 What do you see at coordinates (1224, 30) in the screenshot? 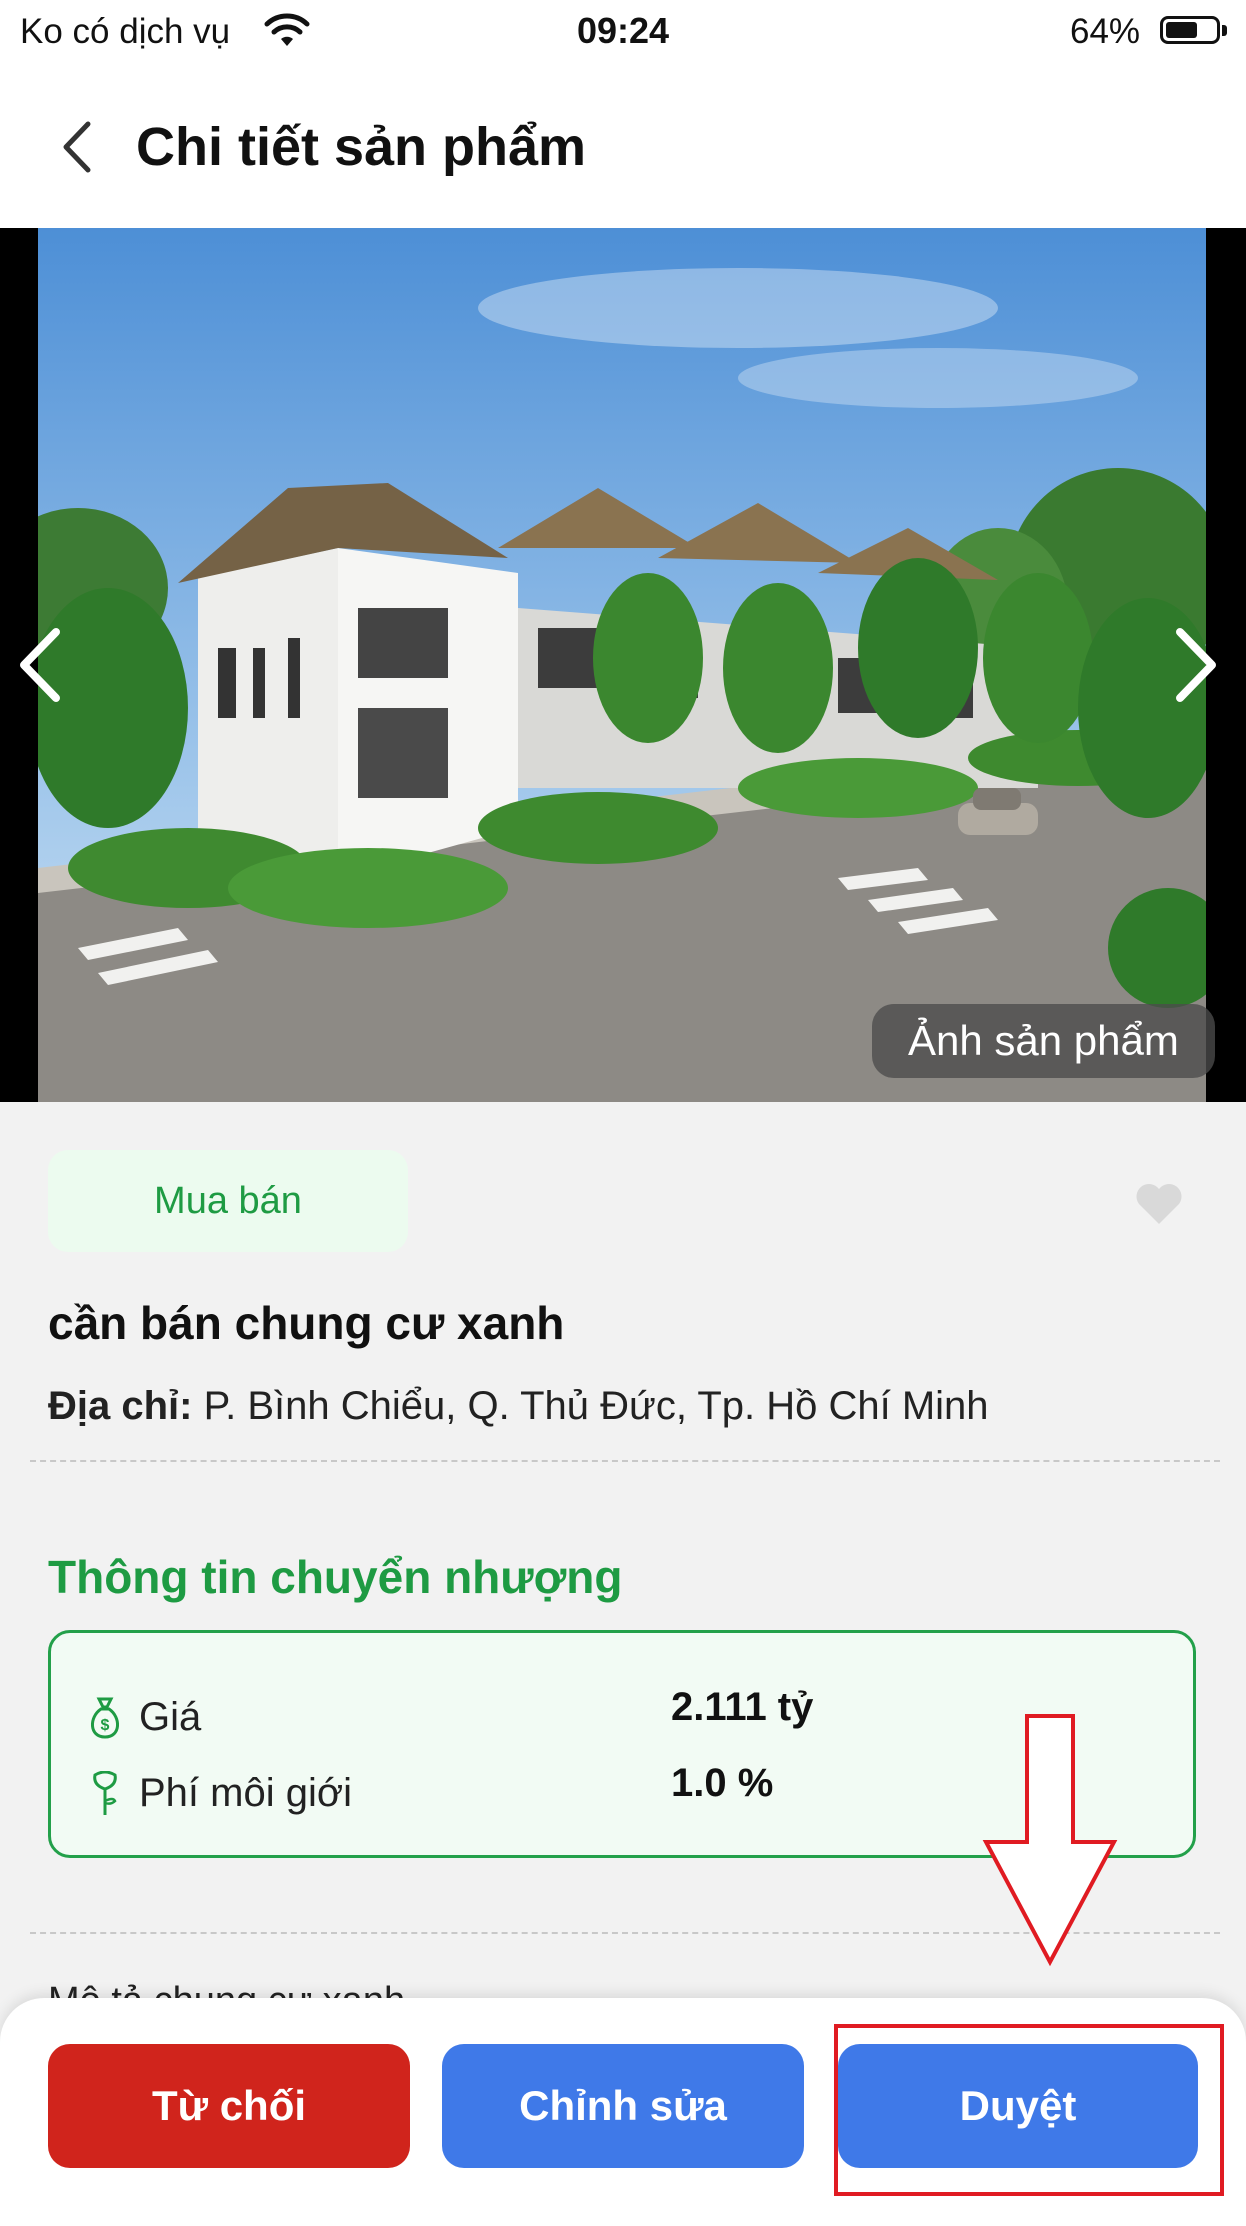
I see `battery-cap` at bounding box center [1224, 30].